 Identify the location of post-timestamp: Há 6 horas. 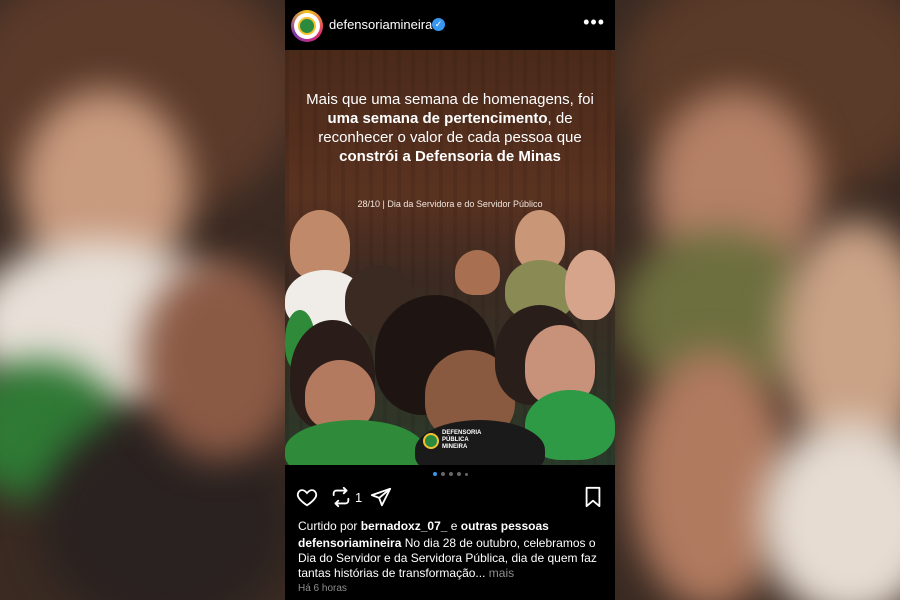
(322, 588).